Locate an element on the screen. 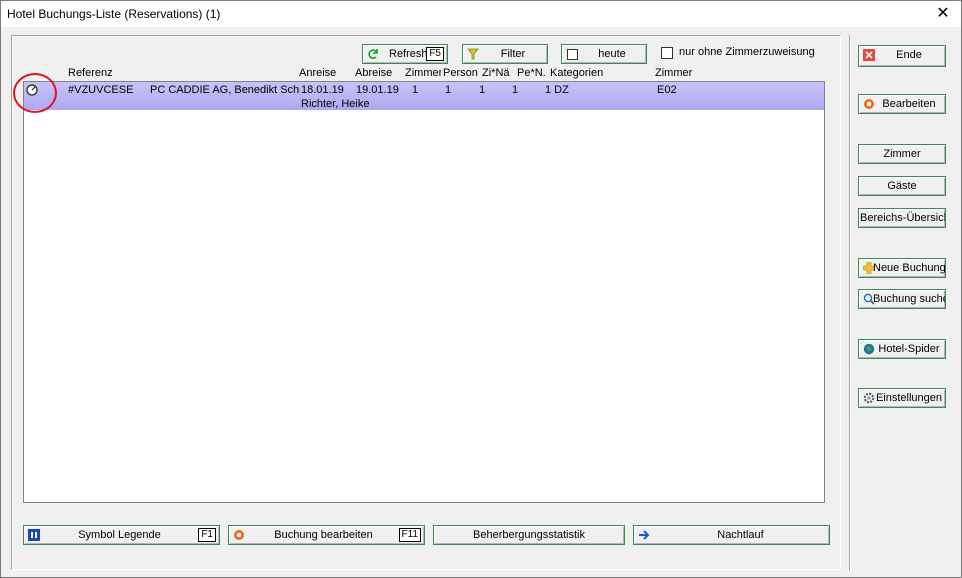 The height and width of the screenshot is (578, 962). settings-label: Einstellungen is located at coordinates (909, 398).